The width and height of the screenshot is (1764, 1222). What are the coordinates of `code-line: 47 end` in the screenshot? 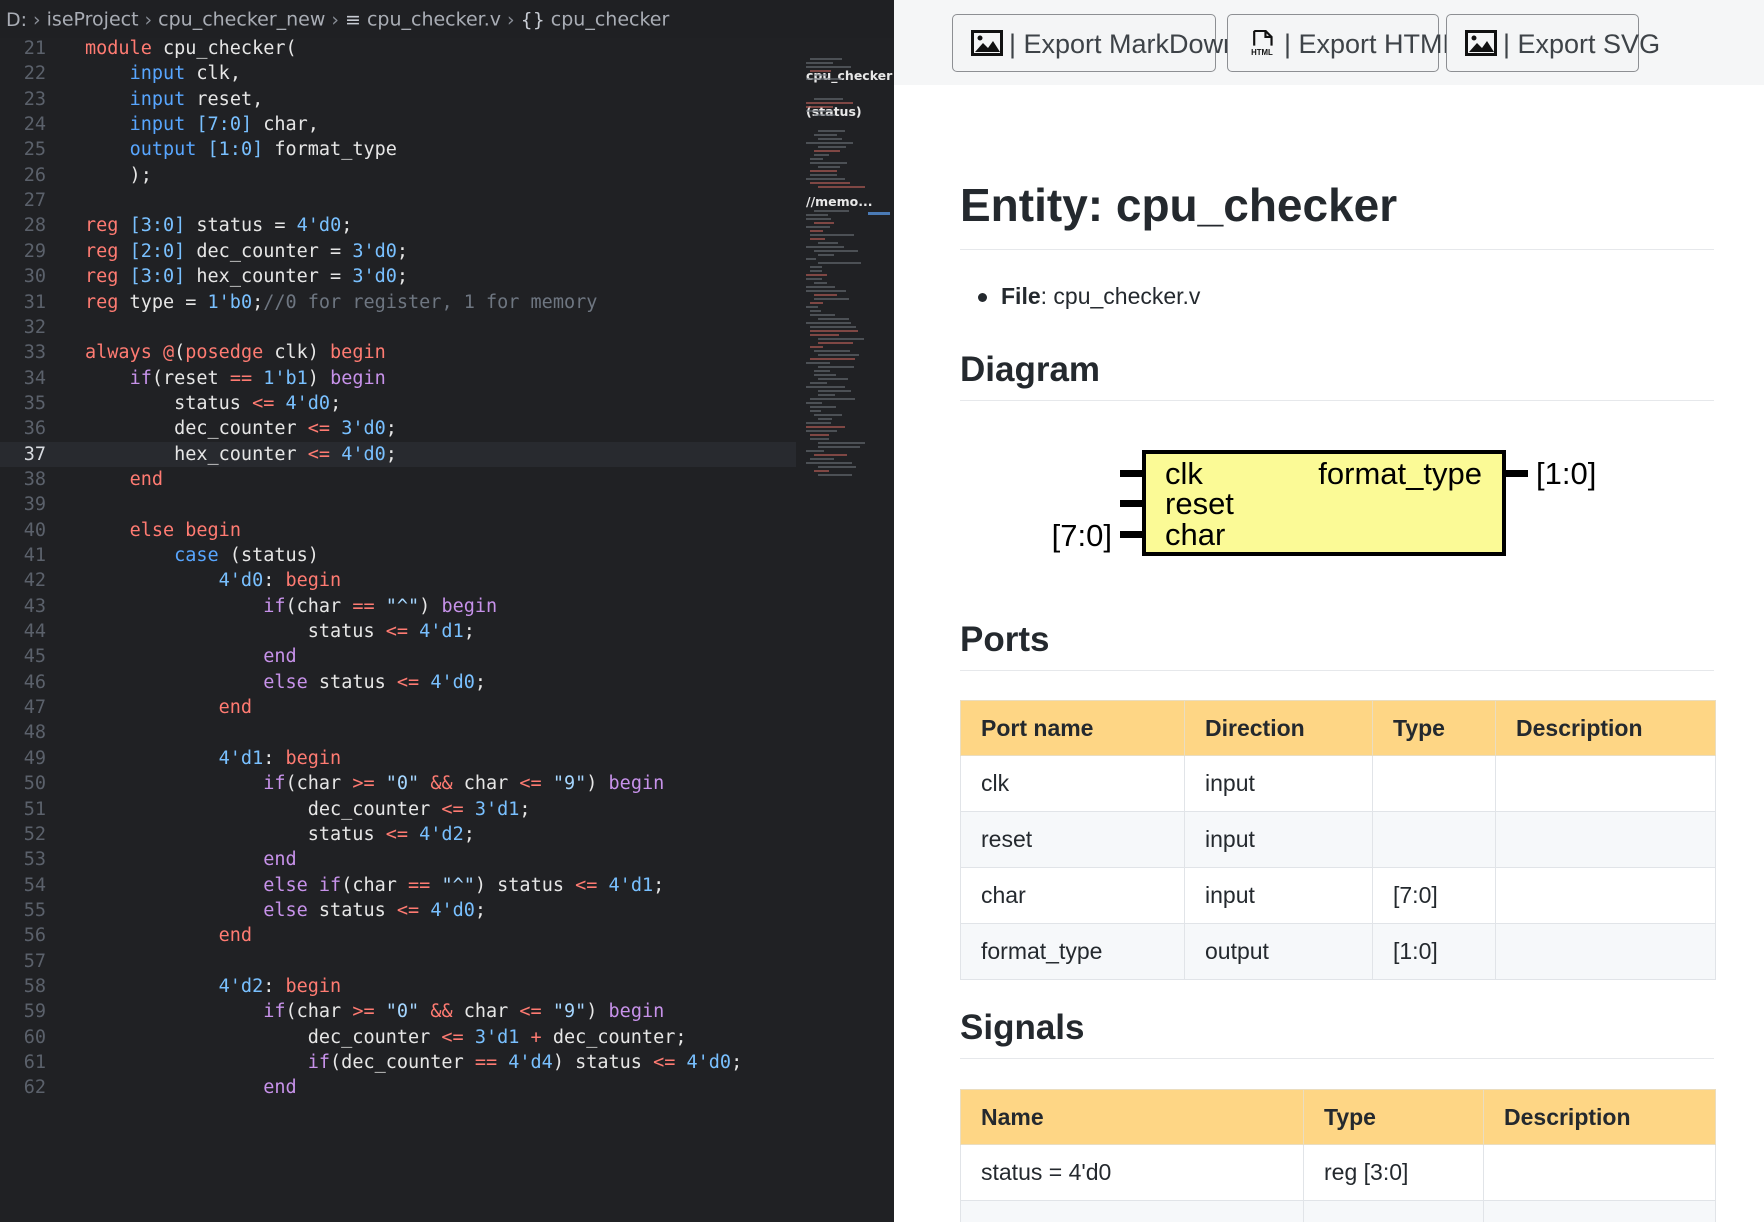 It's located at (398, 707).